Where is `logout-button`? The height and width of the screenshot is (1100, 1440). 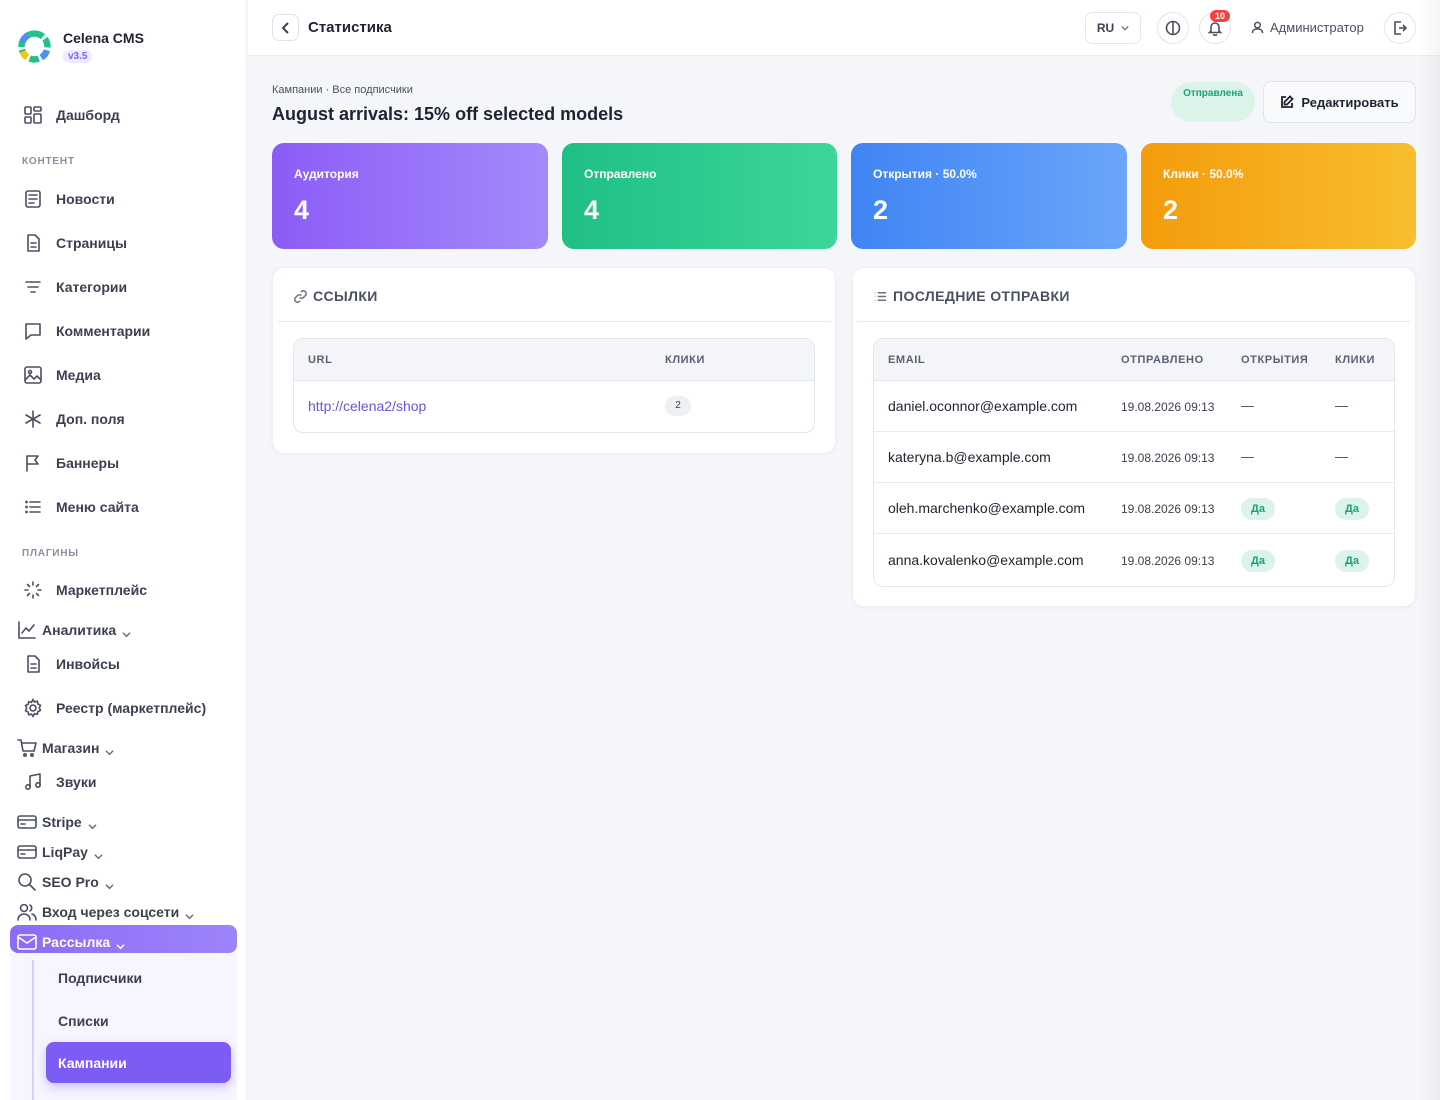
logout-button is located at coordinates (1400, 28).